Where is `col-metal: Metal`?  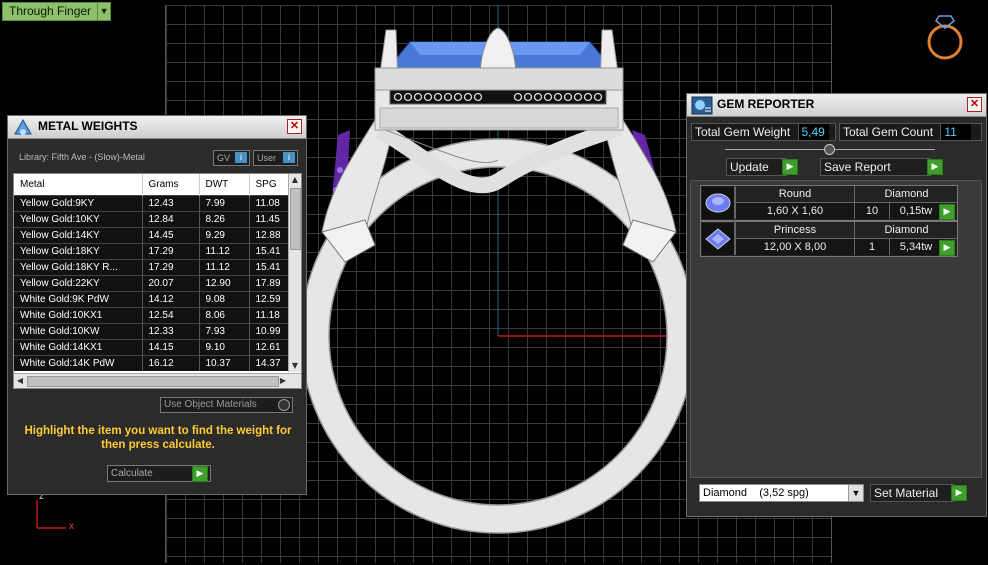
col-metal: Metal is located at coordinates (78, 185).